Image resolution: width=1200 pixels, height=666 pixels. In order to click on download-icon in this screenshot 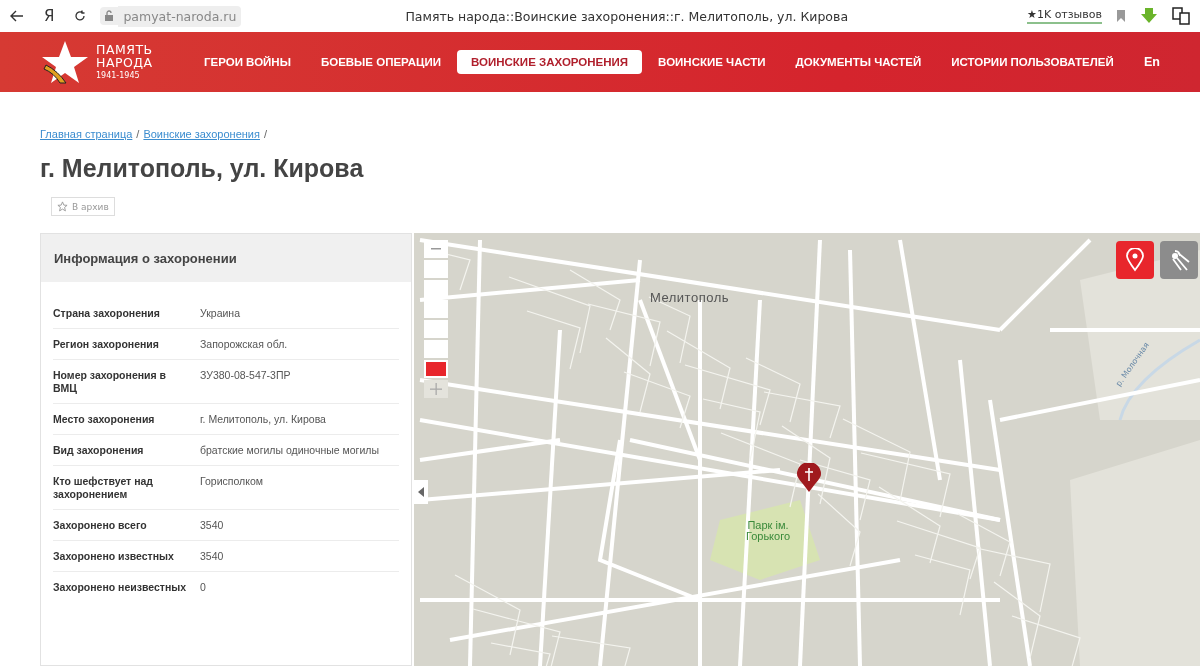, I will do `click(1149, 16)`.